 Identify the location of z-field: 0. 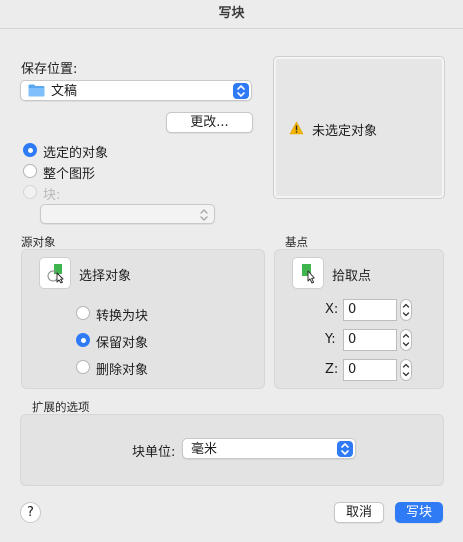
(370, 370).